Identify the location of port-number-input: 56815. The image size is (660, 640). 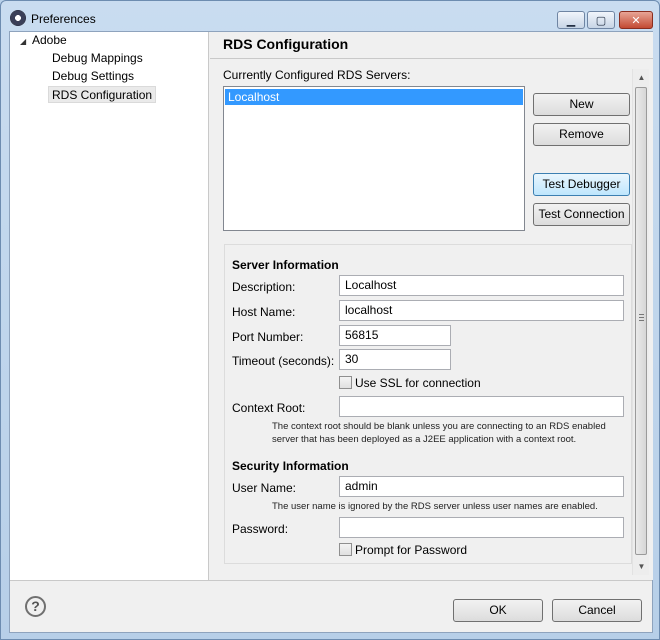
(395, 335).